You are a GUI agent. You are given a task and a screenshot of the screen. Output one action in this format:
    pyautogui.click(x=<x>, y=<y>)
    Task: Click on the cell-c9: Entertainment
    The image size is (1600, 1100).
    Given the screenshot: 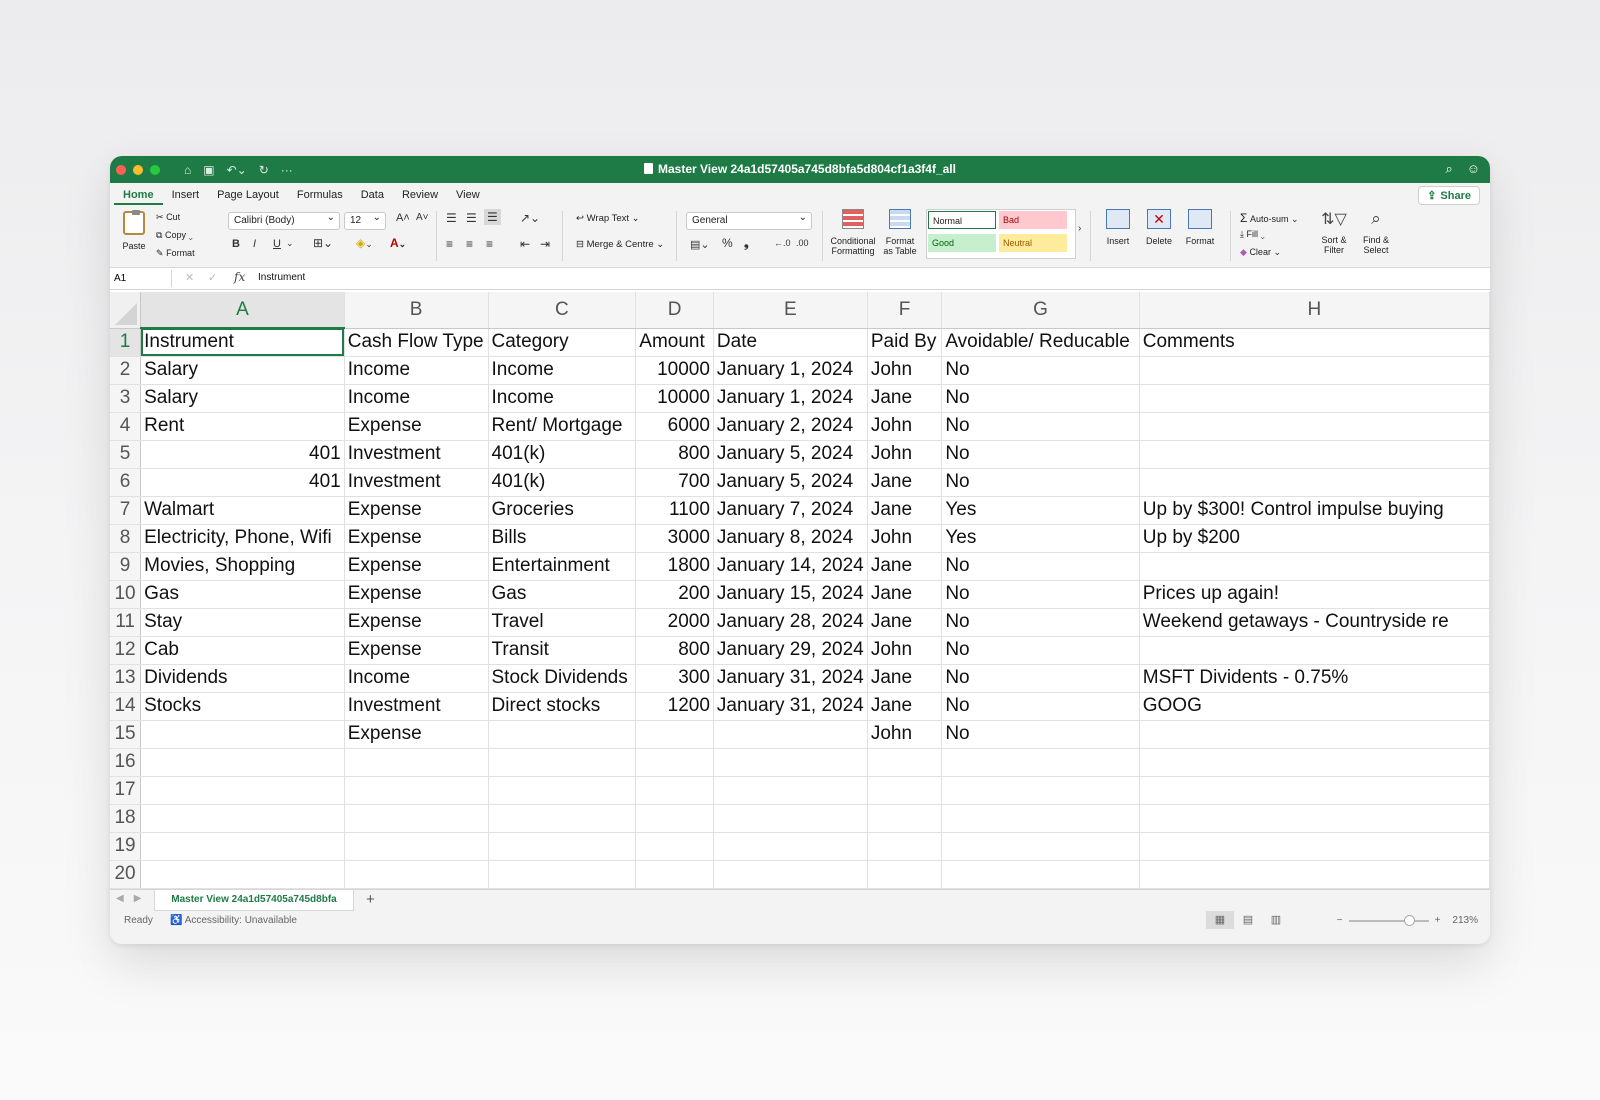 What is the action you would take?
    pyautogui.click(x=562, y=566)
    